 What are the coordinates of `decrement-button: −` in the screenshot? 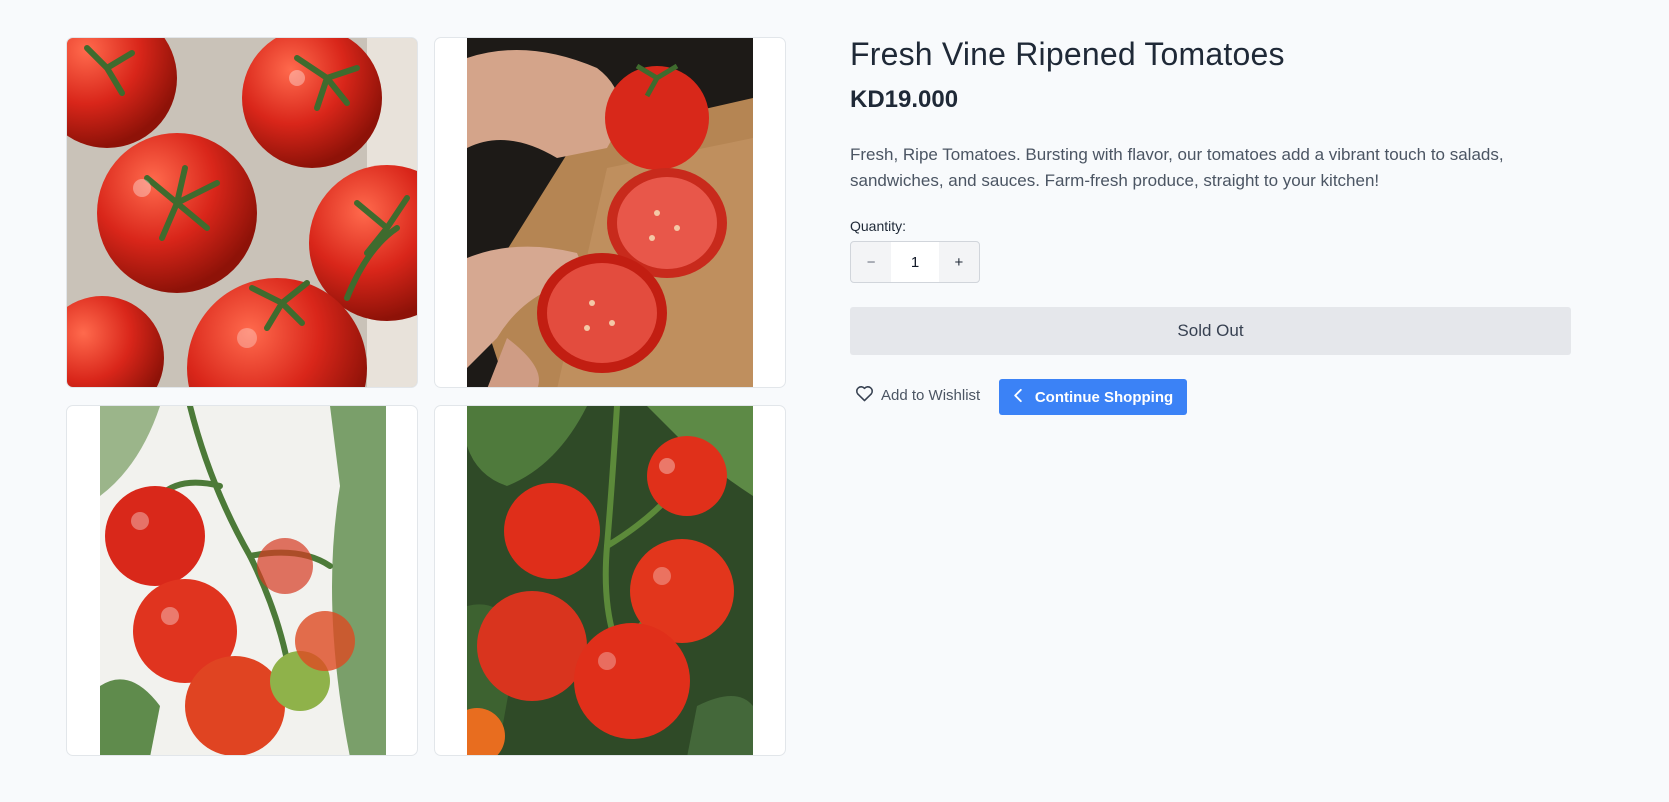 It's located at (871, 262).